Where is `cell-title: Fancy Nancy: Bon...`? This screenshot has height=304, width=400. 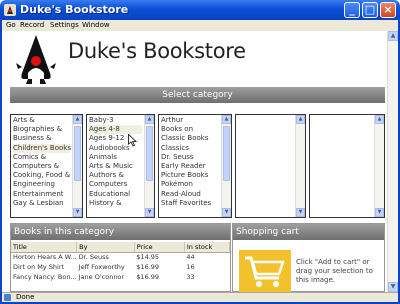 cell-title: Fancy Nancy: Bon... is located at coordinates (45, 277).